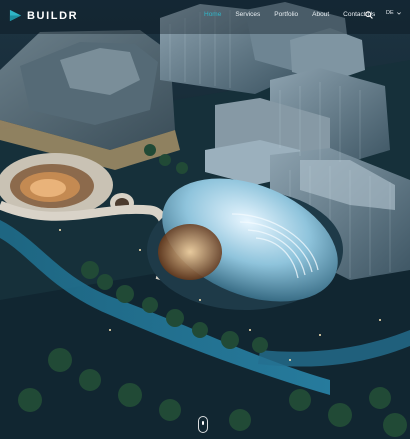  I want to click on nav-link-portfolio: Portfolio, so click(286, 14).